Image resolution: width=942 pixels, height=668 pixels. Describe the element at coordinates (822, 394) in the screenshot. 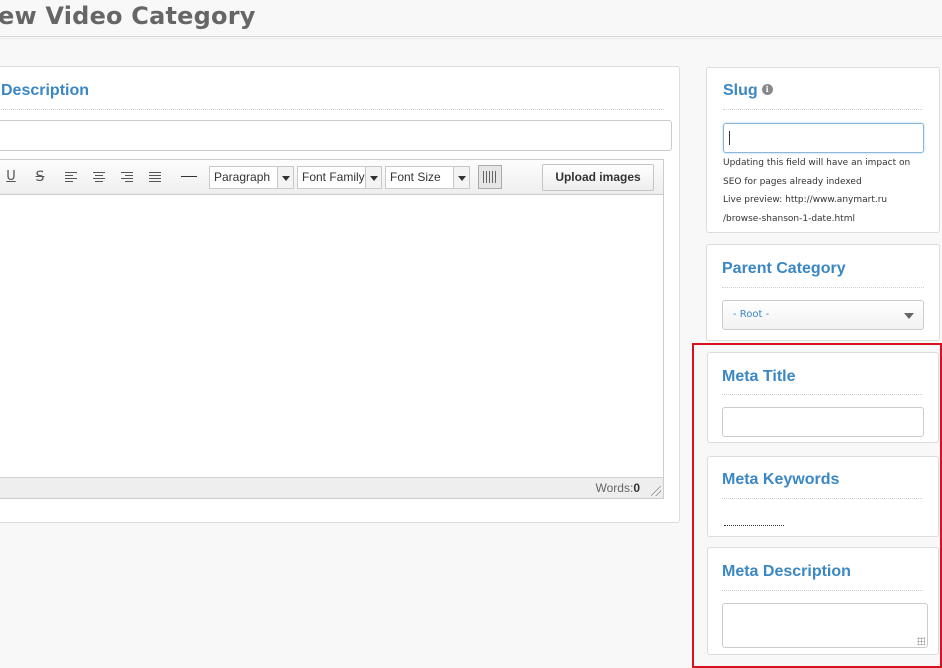

I see `meta-title-divider` at that location.